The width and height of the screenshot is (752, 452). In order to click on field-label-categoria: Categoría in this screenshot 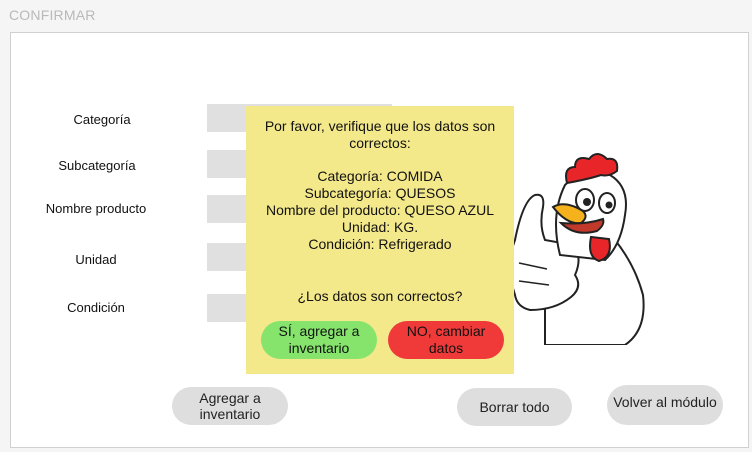, I will do `click(102, 119)`.